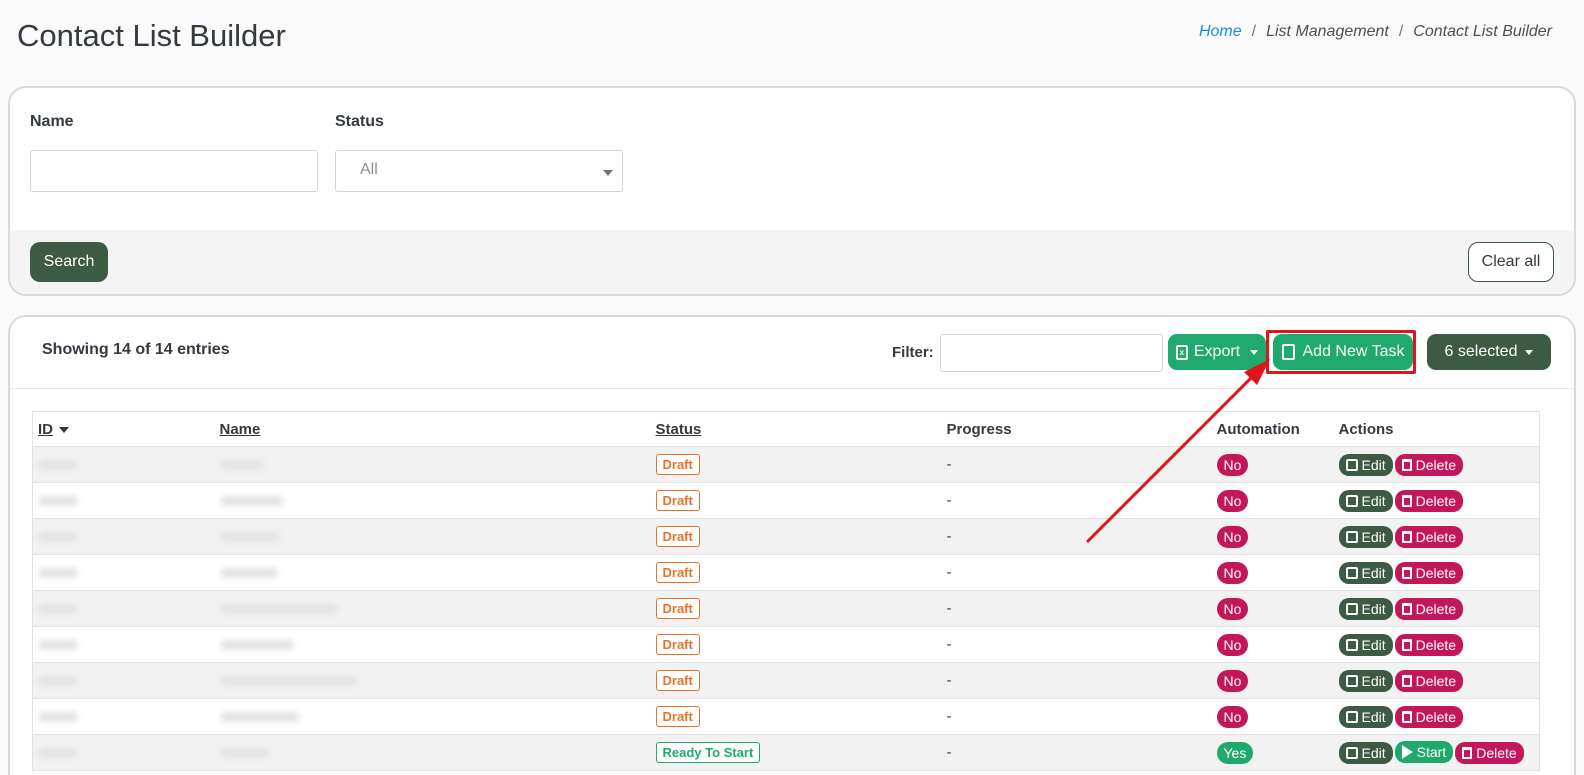  Describe the element at coordinates (1327, 32) in the screenshot. I see `breadcrumb-list-management: List Management` at that location.